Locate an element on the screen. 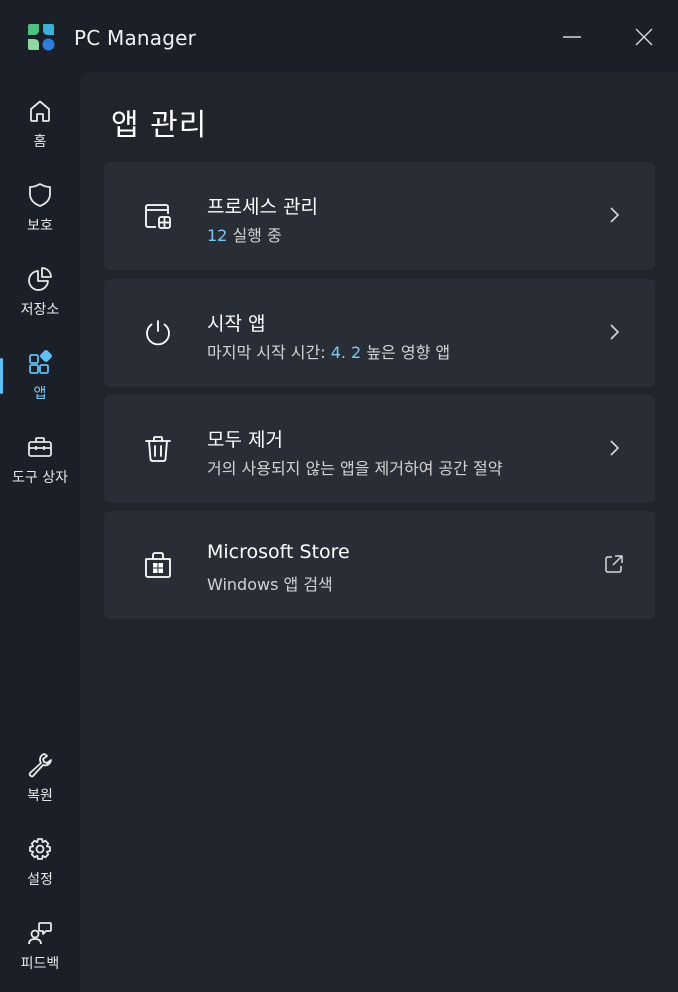 The width and height of the screenshot is (678, 992). card-title: Microsoft Store is located at coordinates (278, 552).